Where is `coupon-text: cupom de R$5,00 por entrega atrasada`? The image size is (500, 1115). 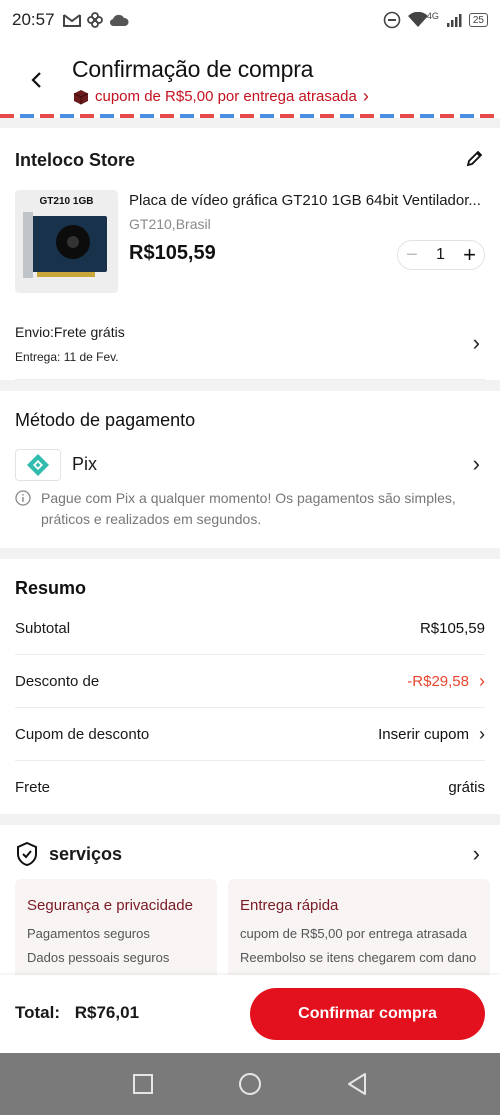 coupon-text: cupom de R$5,00 por entrega atrasada is located at coordinates (226, 96).